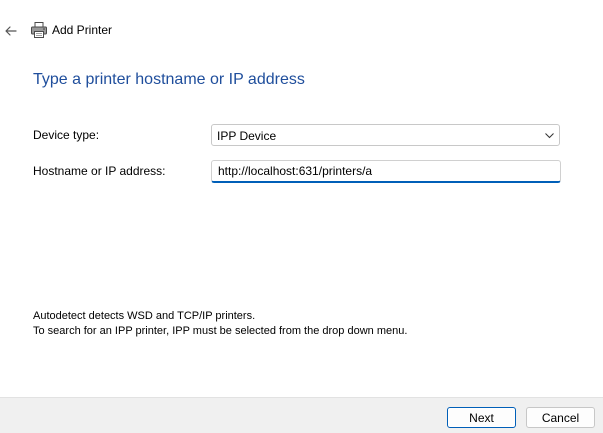 The height and width of the screenshot is (433, 603). What do you see at coordinates (169, 79) in the screenshot?
I see `page-heading: Type a printer hostname or IP address` at bounding box center [169, 79].